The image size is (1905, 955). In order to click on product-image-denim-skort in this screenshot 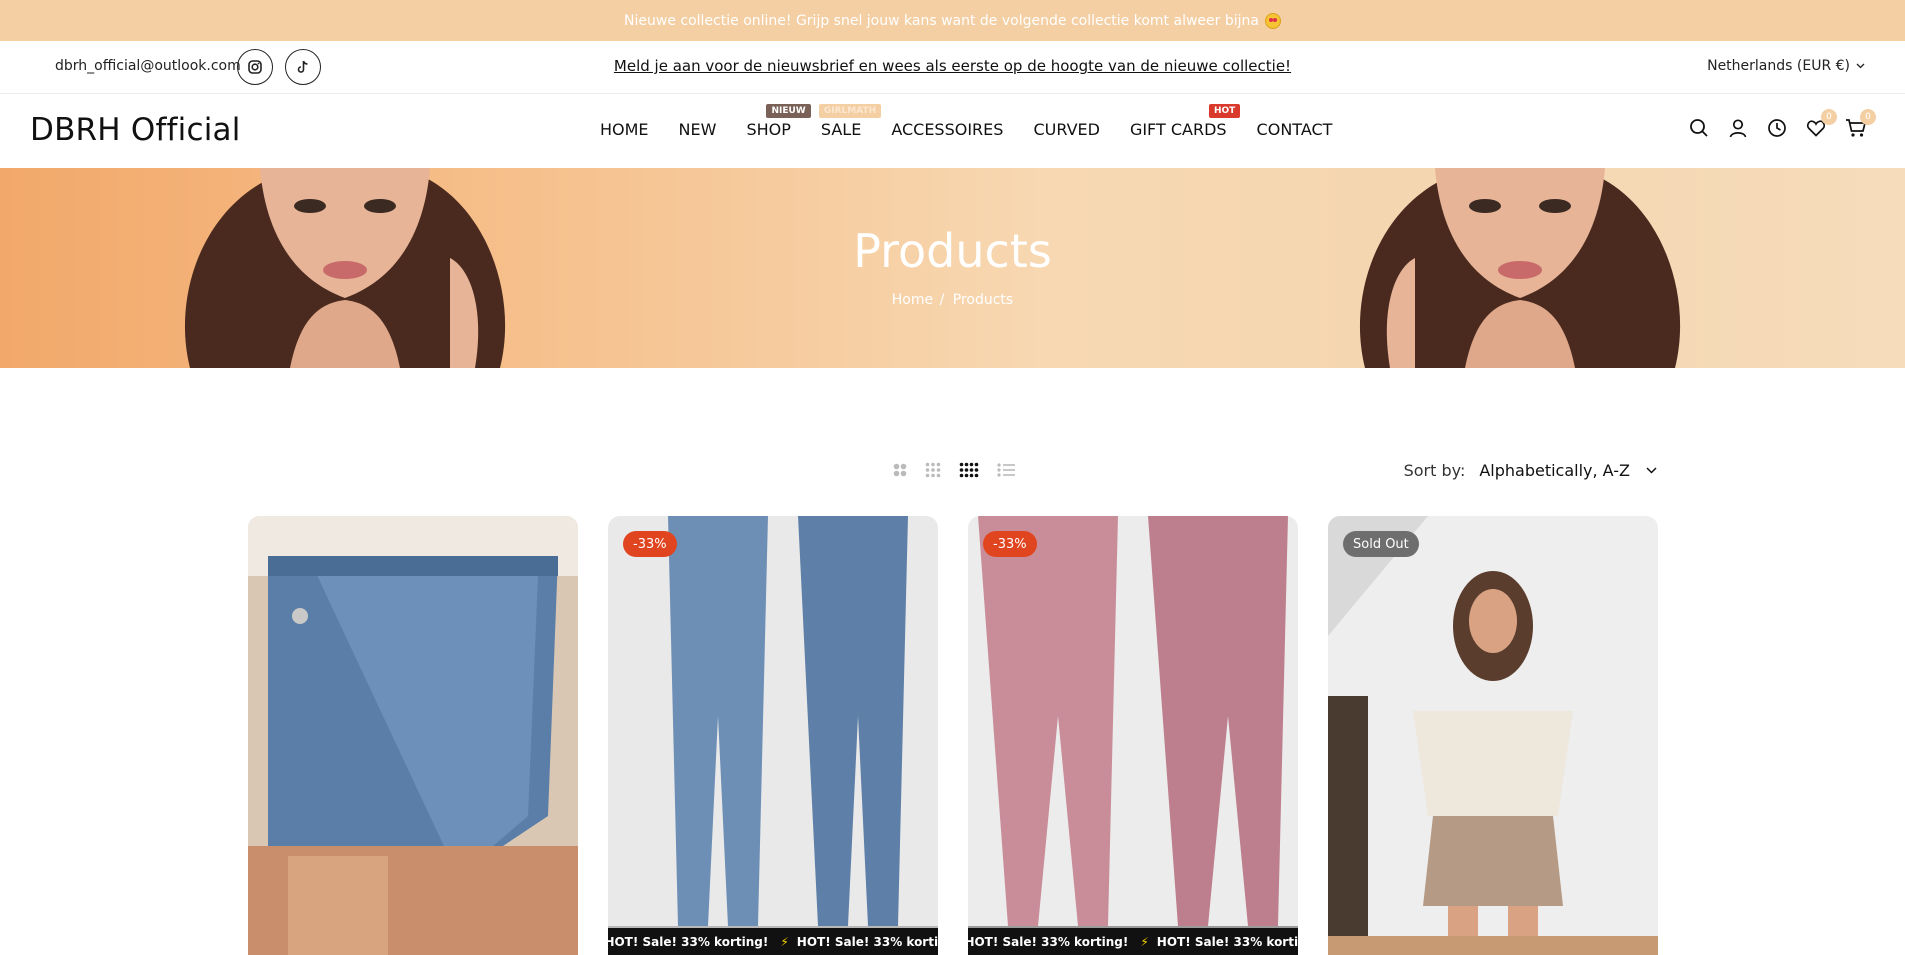, I will do `click(413, 735)`.